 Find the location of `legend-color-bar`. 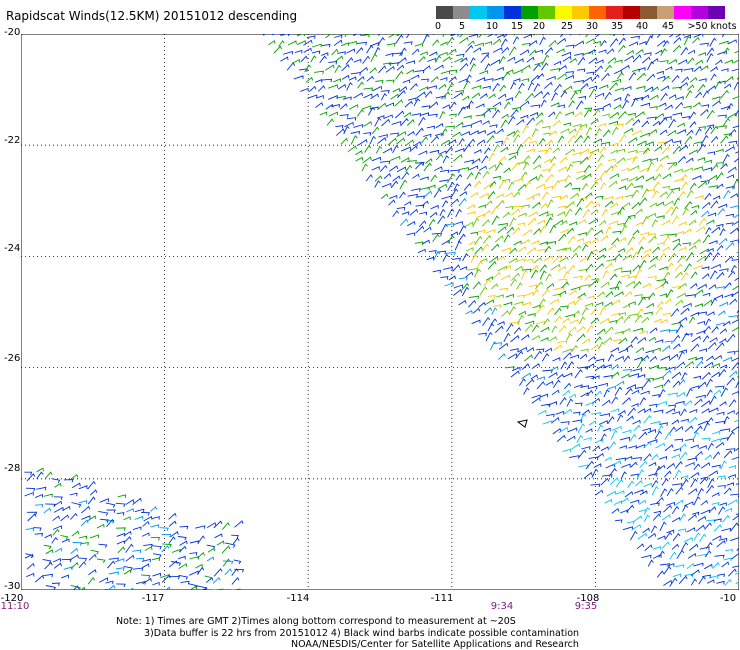

legend-color-bar is located at coordinates (586, 12).